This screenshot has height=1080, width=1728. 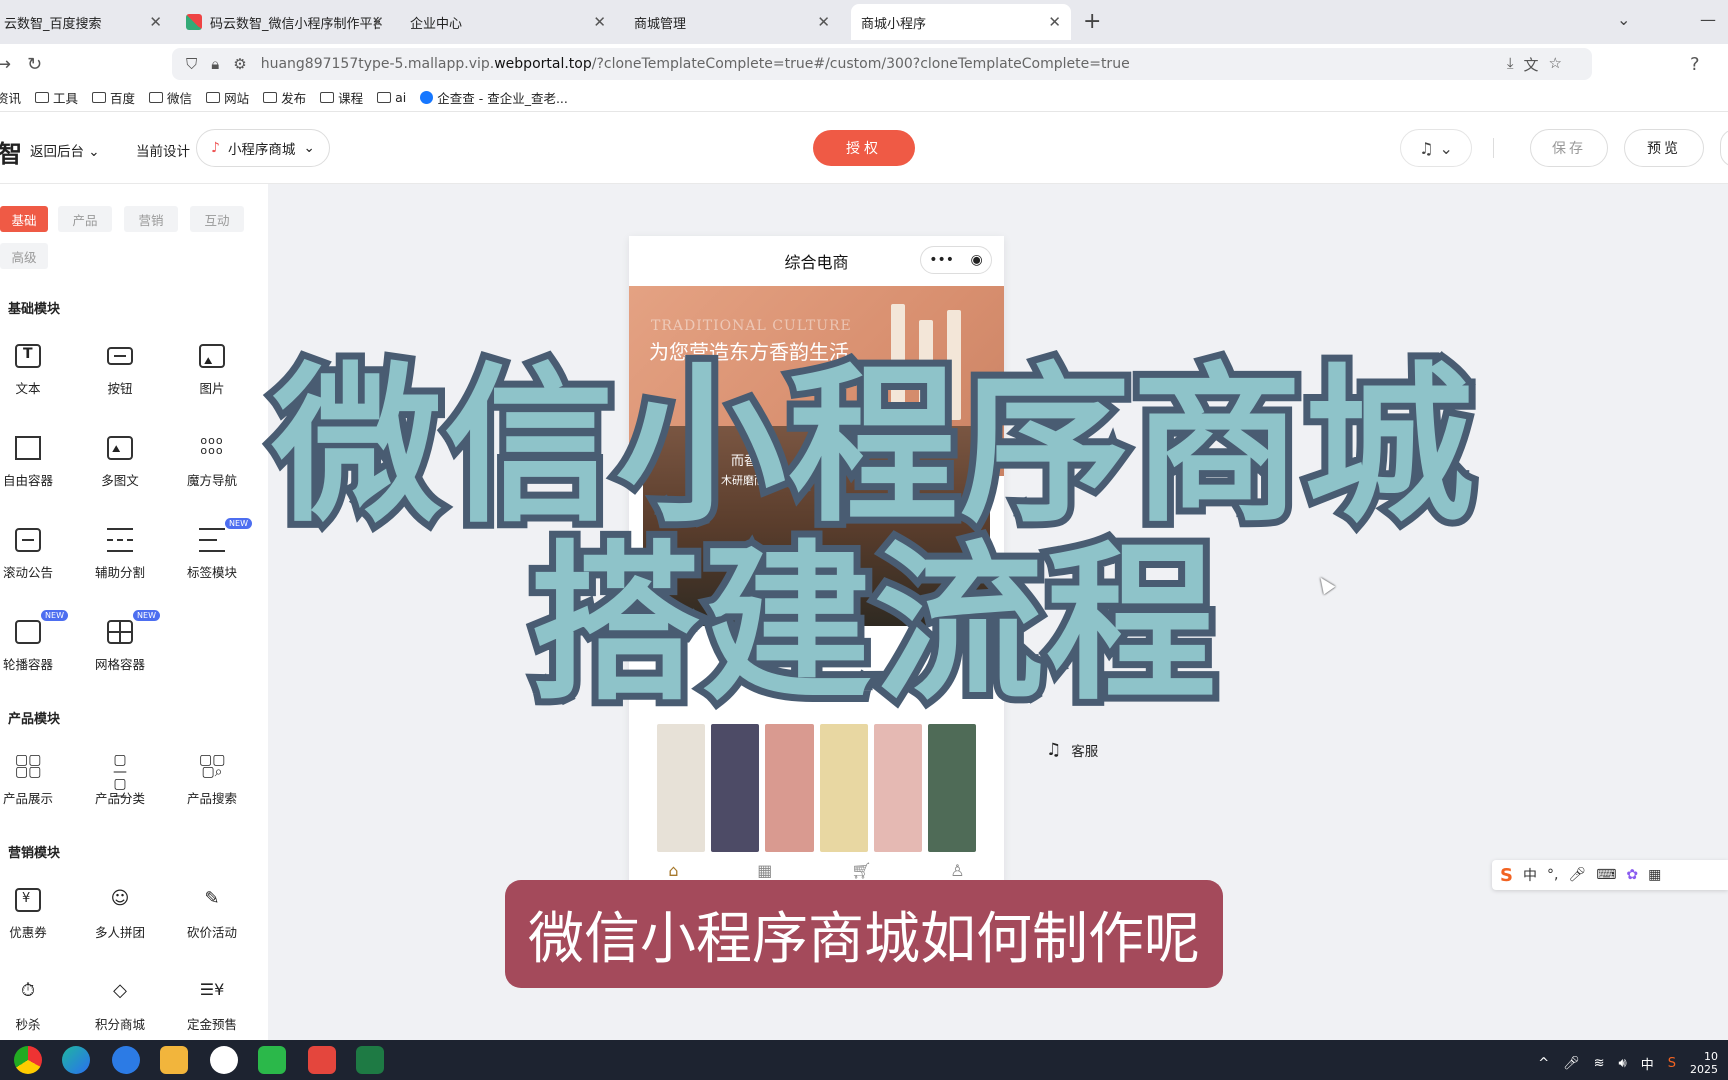 I want to click on ime-toolbar: S 中 °, 🎤︎ ⌨ ✿ ▦, so click(x=1610, y=875).